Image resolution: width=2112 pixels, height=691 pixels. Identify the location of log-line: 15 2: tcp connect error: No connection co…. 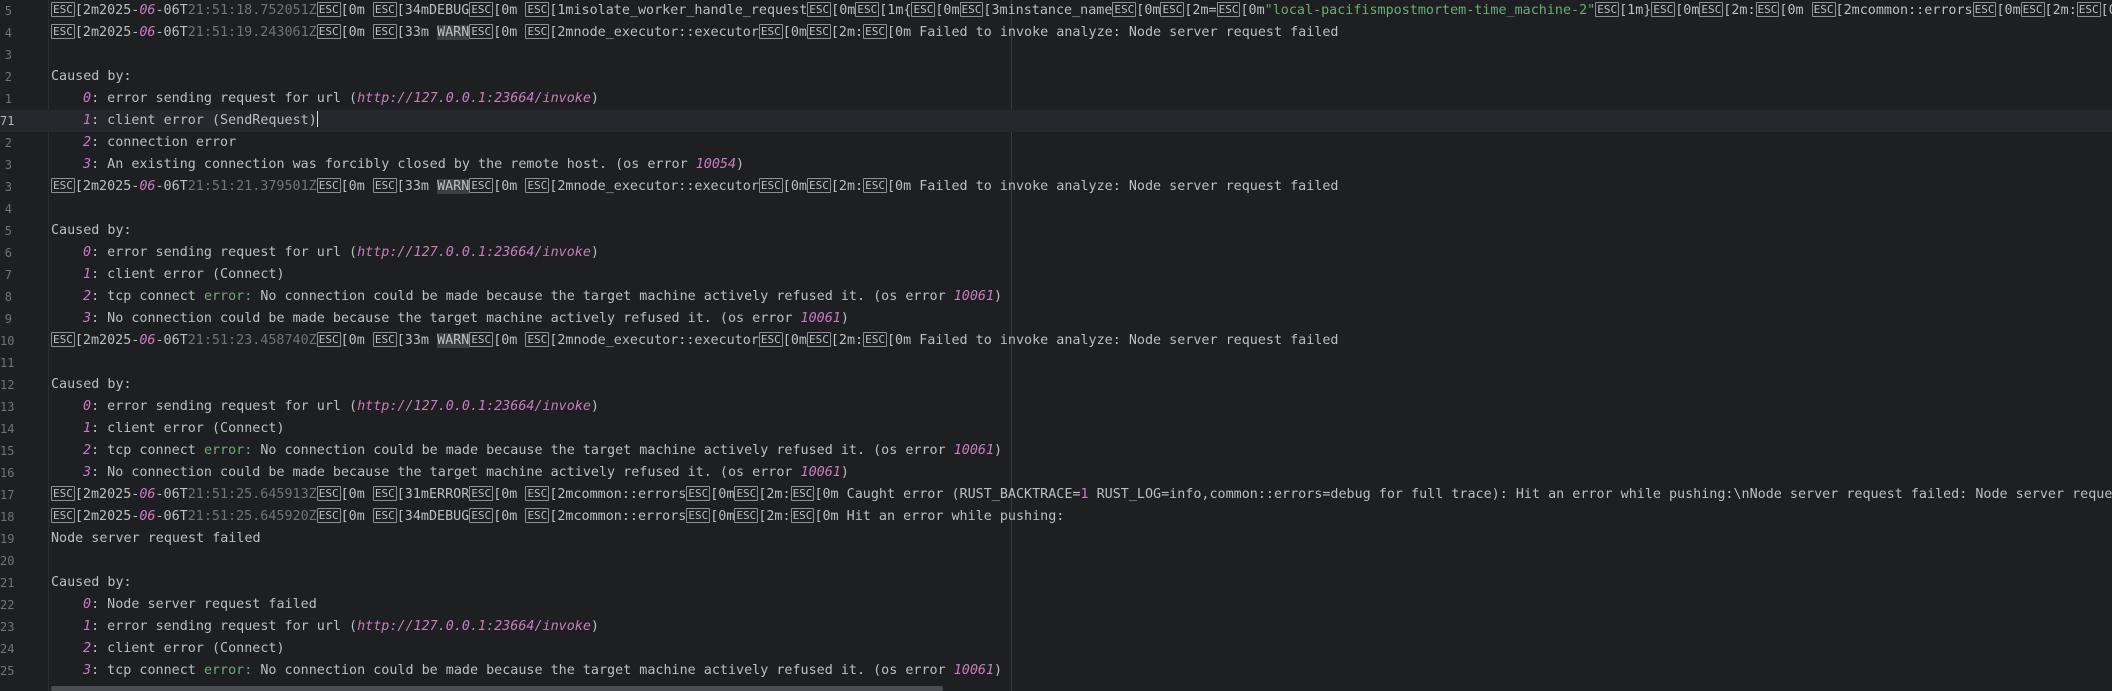
(1056, 451).